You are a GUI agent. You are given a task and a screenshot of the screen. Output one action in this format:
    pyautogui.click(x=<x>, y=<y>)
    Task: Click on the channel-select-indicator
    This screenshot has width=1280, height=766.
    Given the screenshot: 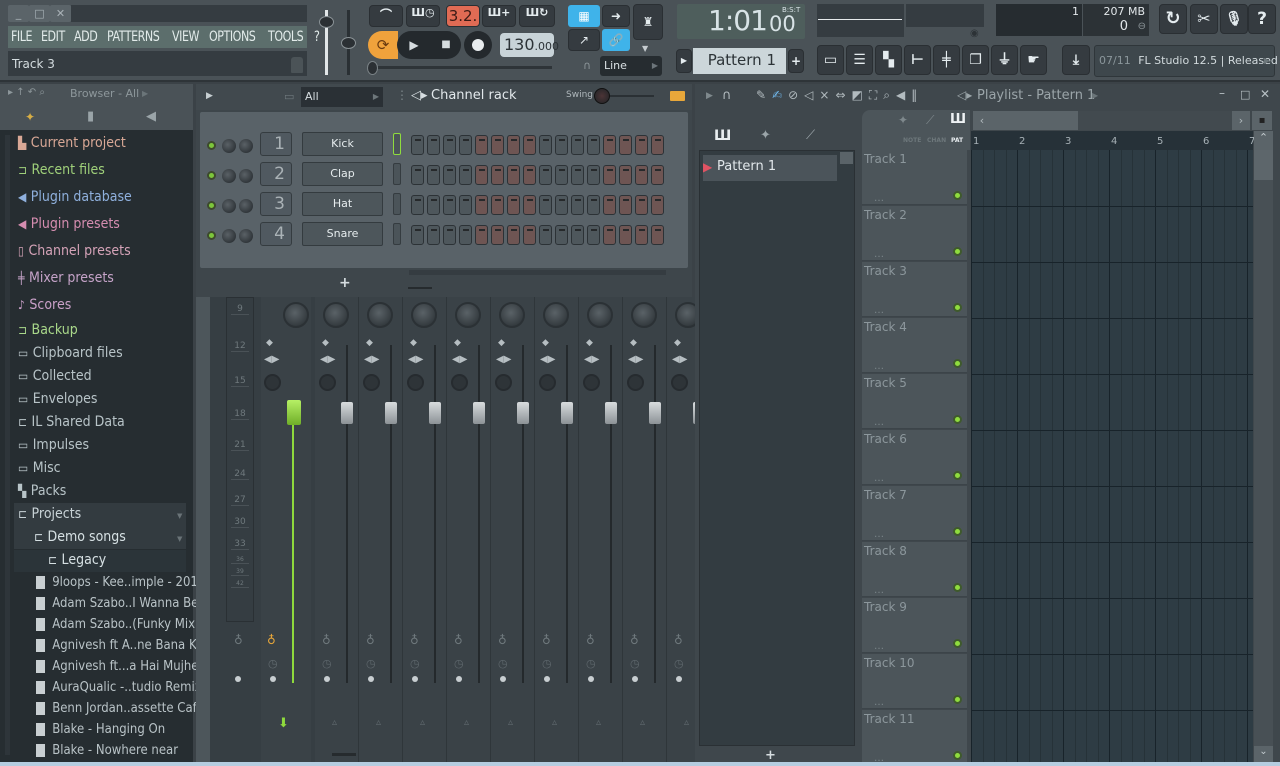 What is the action you would take?
    pyautogui.click(x=397, y=234)
    